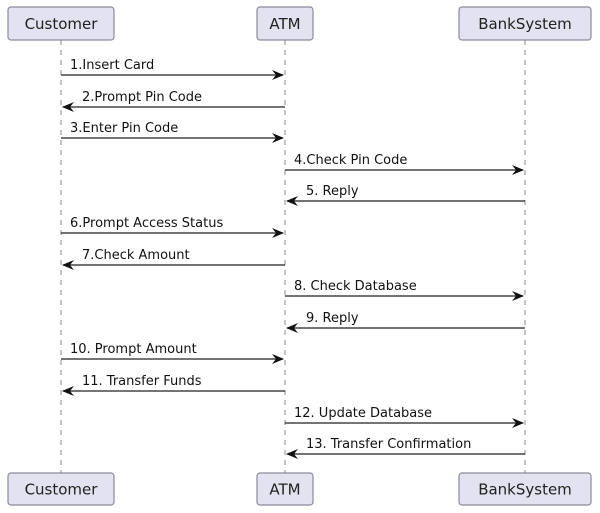 The image size is (600, 513). I want to click on message-13: 13. Transfer Confirmation, so click(405, 448).